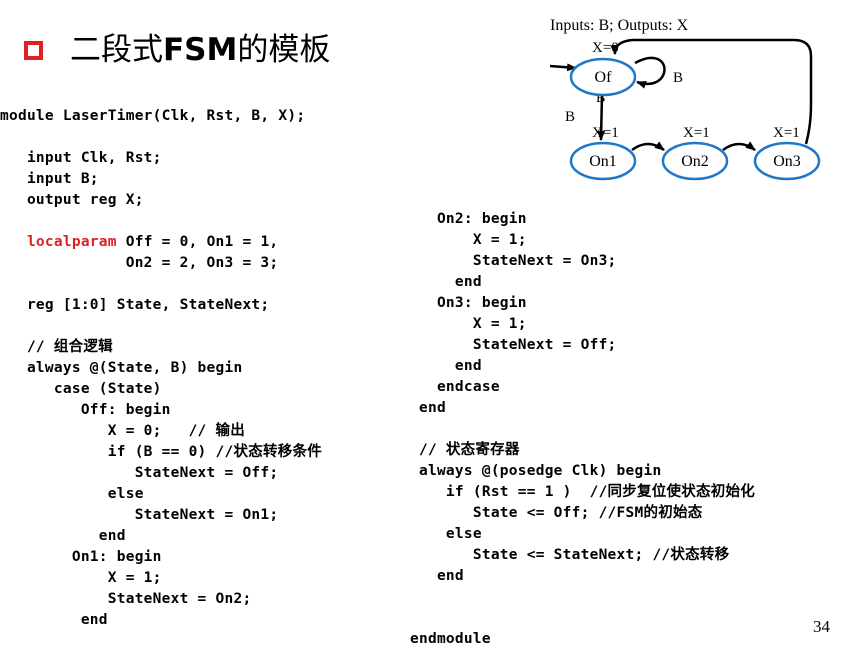 The image size is (856, 660). I want to click on left-line: StateNext = Off;, so click(139, 473).